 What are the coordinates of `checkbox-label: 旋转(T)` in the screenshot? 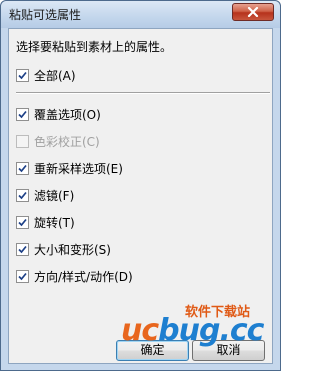 It's located at (54, 222).